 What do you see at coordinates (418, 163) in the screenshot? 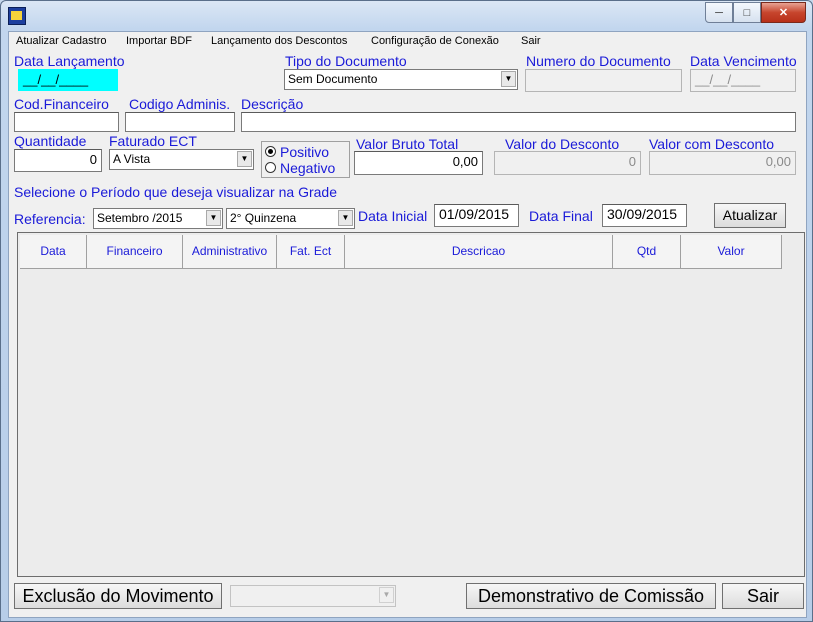
I see `valor-bruto-field: 0,00` at bounding box center [418, 163].